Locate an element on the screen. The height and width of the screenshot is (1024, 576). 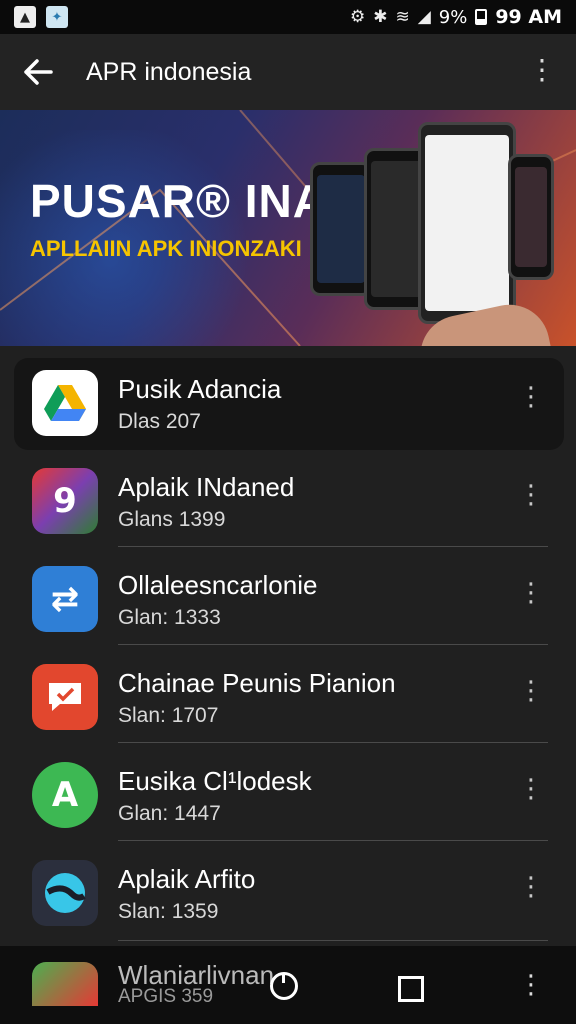
app-info: Slan: 1359 is located at coordinates (168, 911).